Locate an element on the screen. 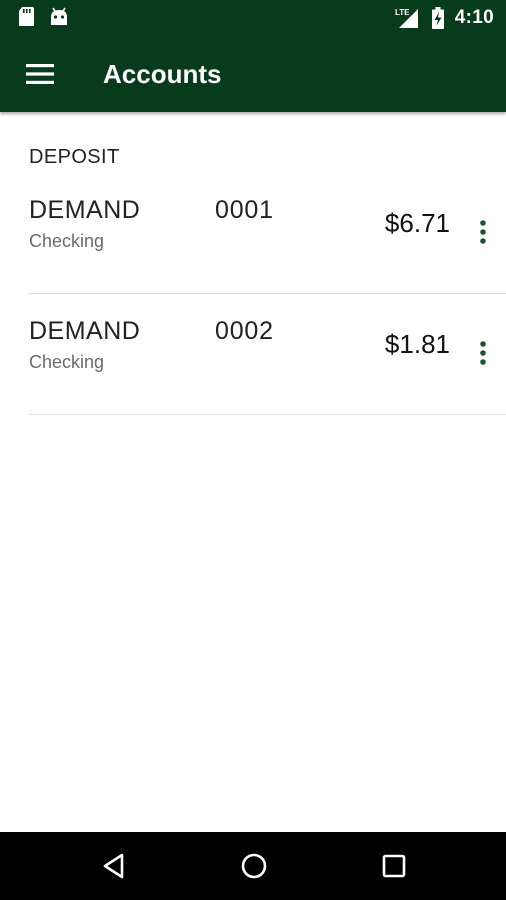  app-bar: Accounts is located at coordinates (253, 74).